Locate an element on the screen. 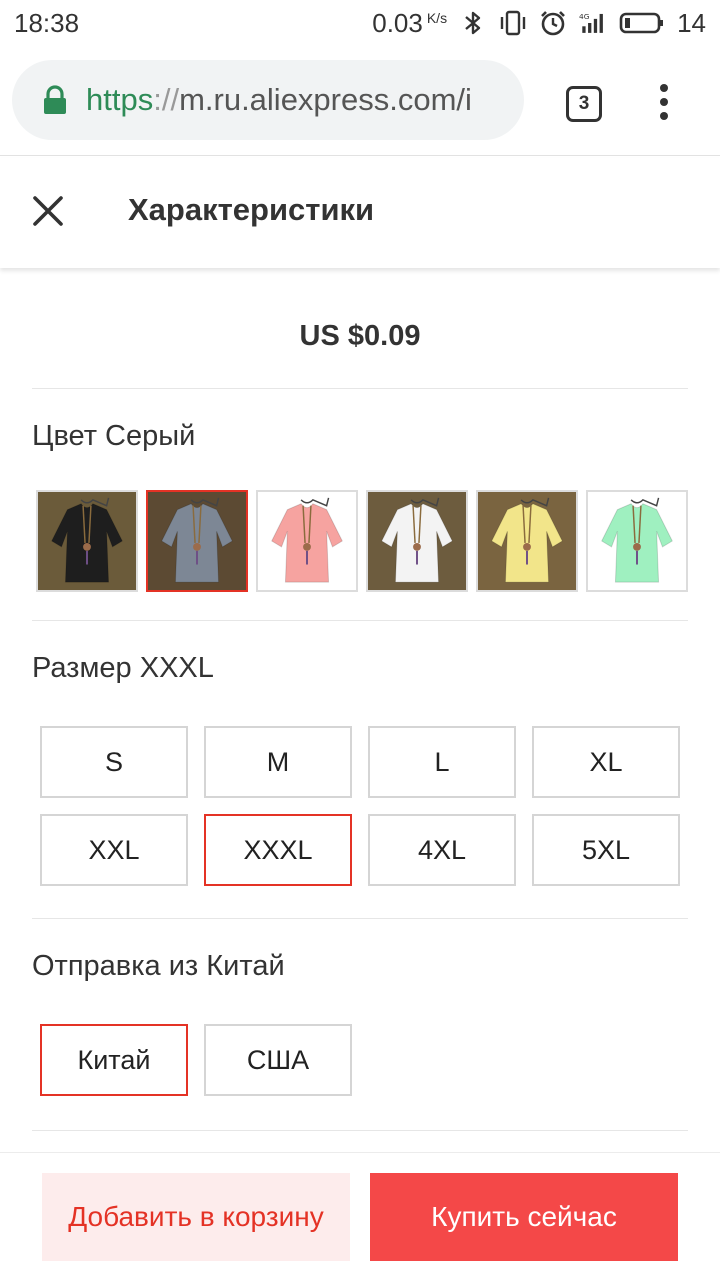 The width and height of the screenshot is (720, 1280). close-icon is located at coordinates (48, 211).